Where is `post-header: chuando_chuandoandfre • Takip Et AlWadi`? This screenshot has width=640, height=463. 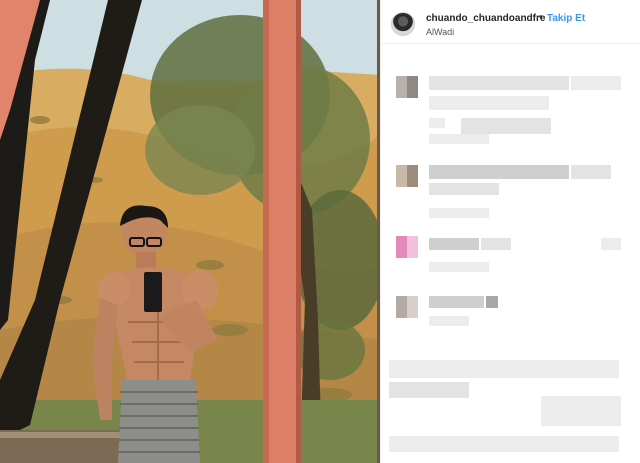
post-header: chuando_chuandoandfre • Takip Et AlWadi is located at coordinates (510, 22).